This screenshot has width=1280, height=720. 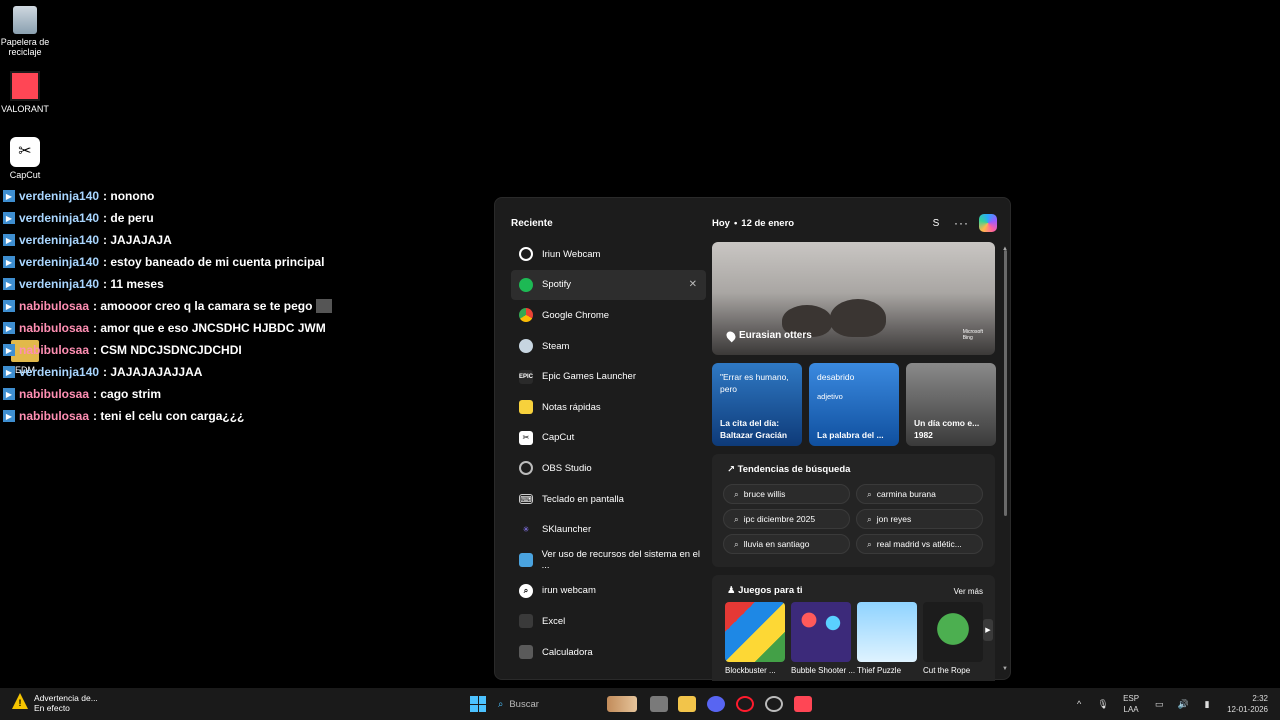 I want to click on recent-item-sklauncher: ✳ SKlauncher, so click(x=608, y=529).